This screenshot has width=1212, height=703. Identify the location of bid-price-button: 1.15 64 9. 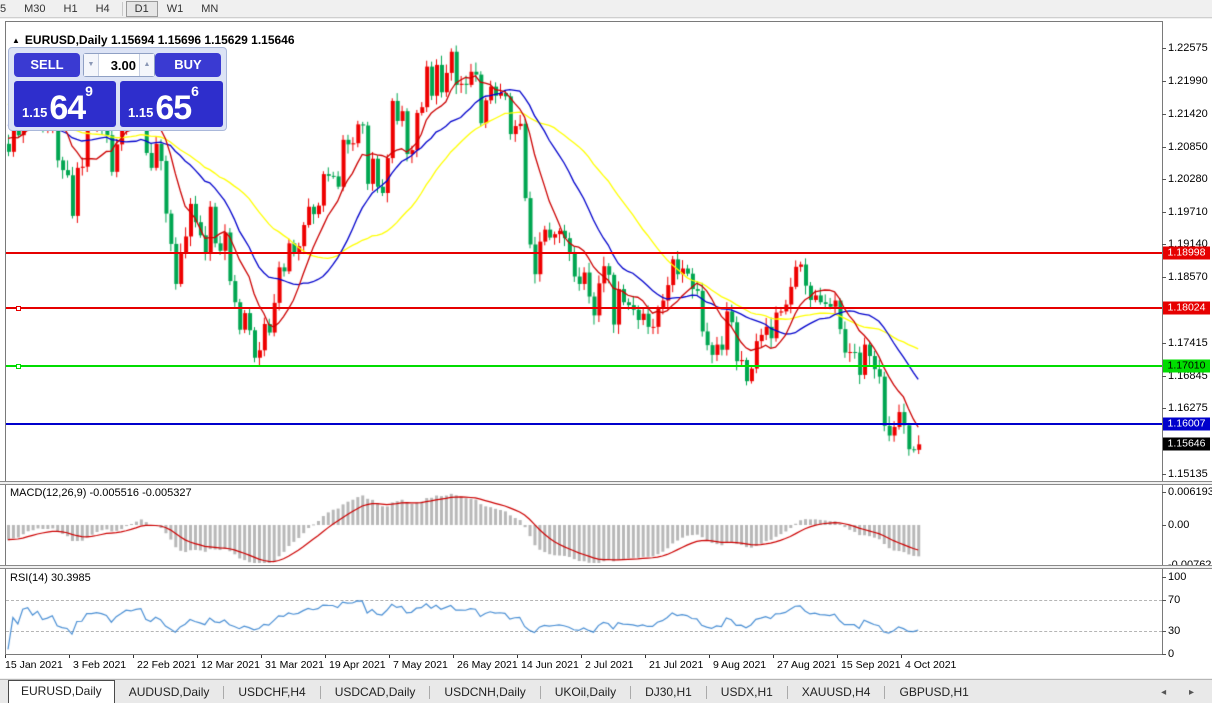
(65, 104).